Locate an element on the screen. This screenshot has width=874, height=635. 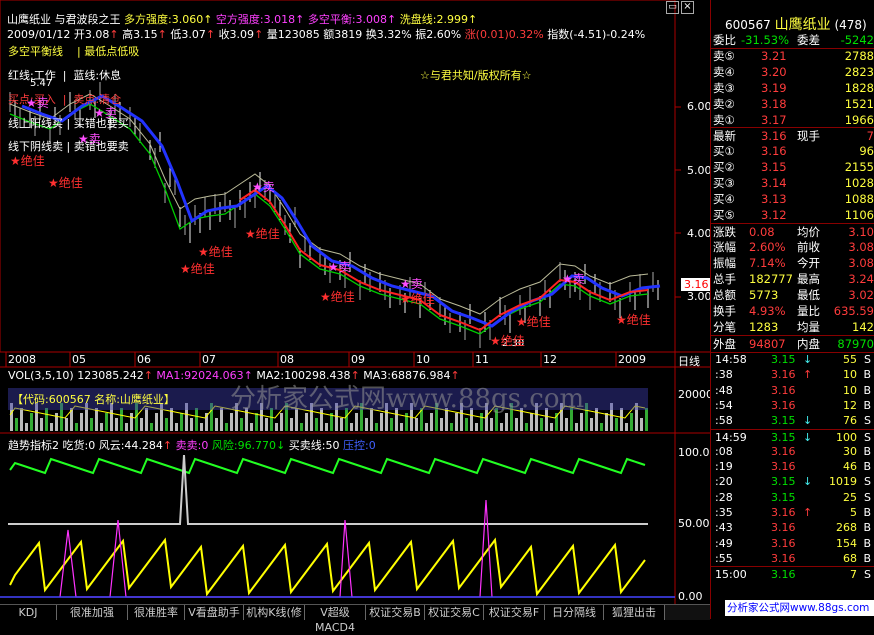
time-label: 07 is located at coordinates (209, 359).